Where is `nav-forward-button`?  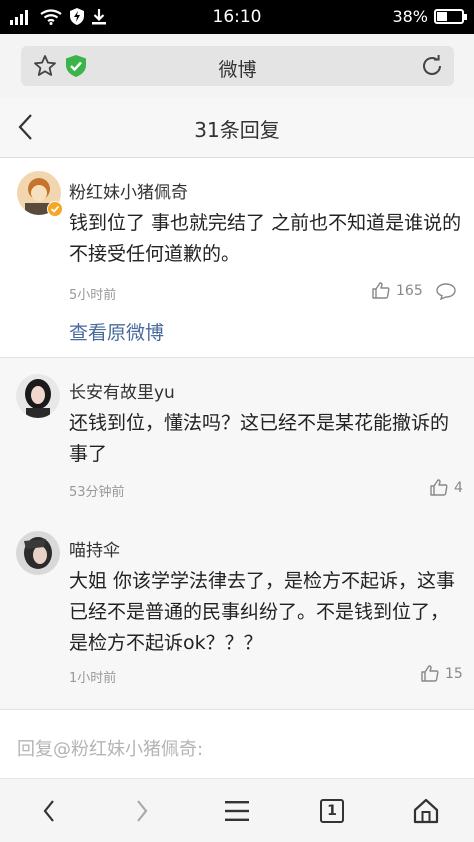 nav-forward-button is located at coordinates (142, 811).